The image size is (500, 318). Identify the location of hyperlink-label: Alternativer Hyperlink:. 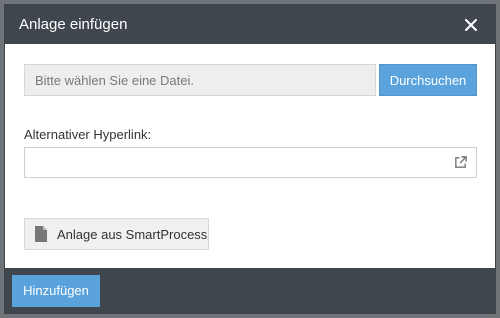
(88, 134).